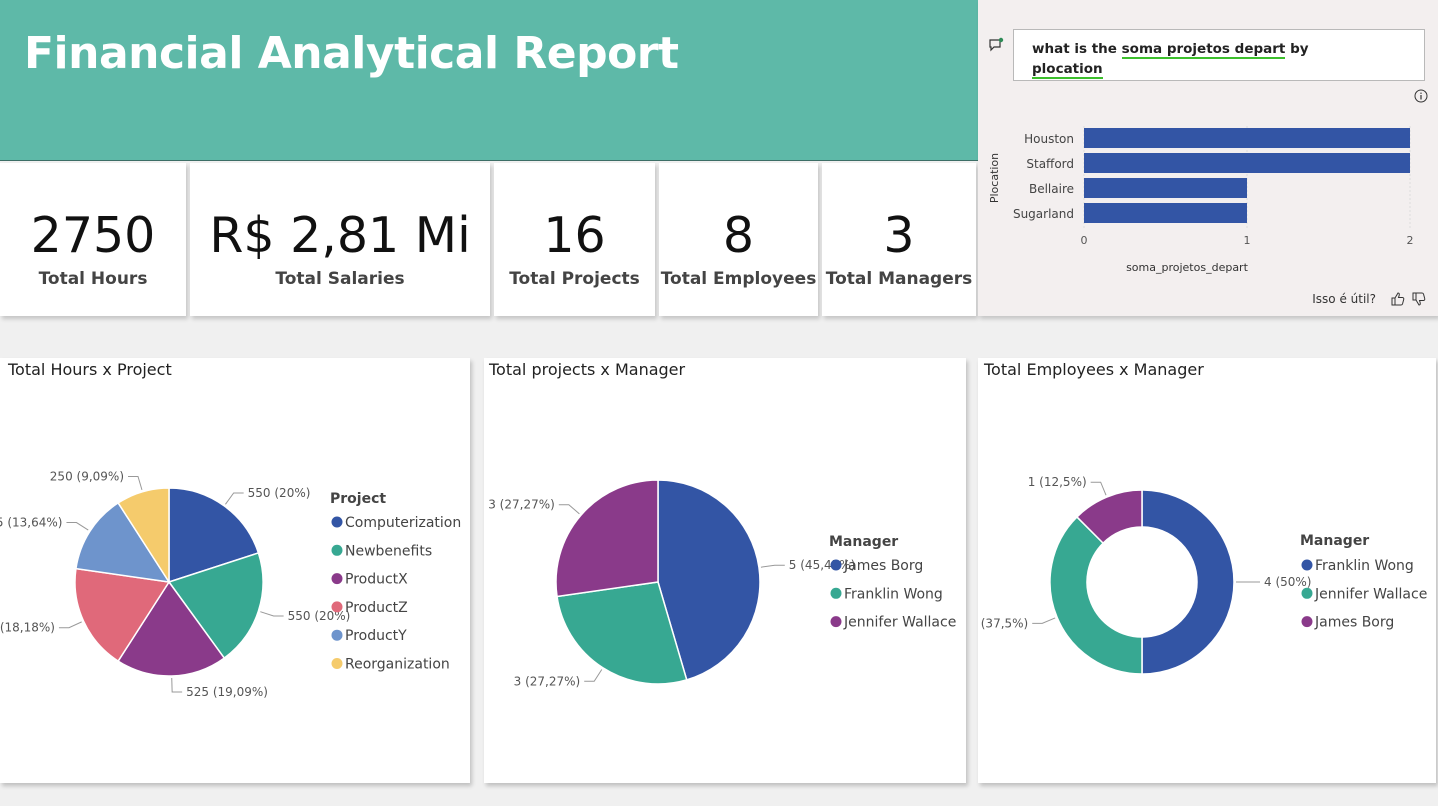  What do you see at coordinates (1050, 164) in the screenshot?
I see `y-category-label: Stafford` at bounding box center [1050, 164].